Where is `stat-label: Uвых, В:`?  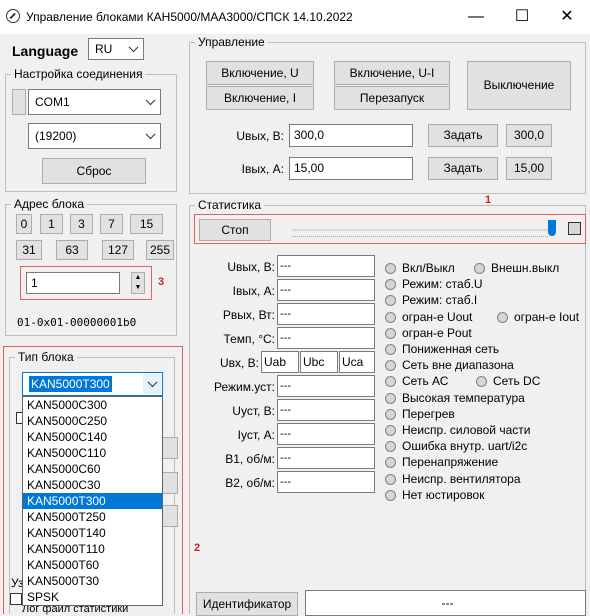
stat-label: Uвых, В: is located at coordinates (251, 267).